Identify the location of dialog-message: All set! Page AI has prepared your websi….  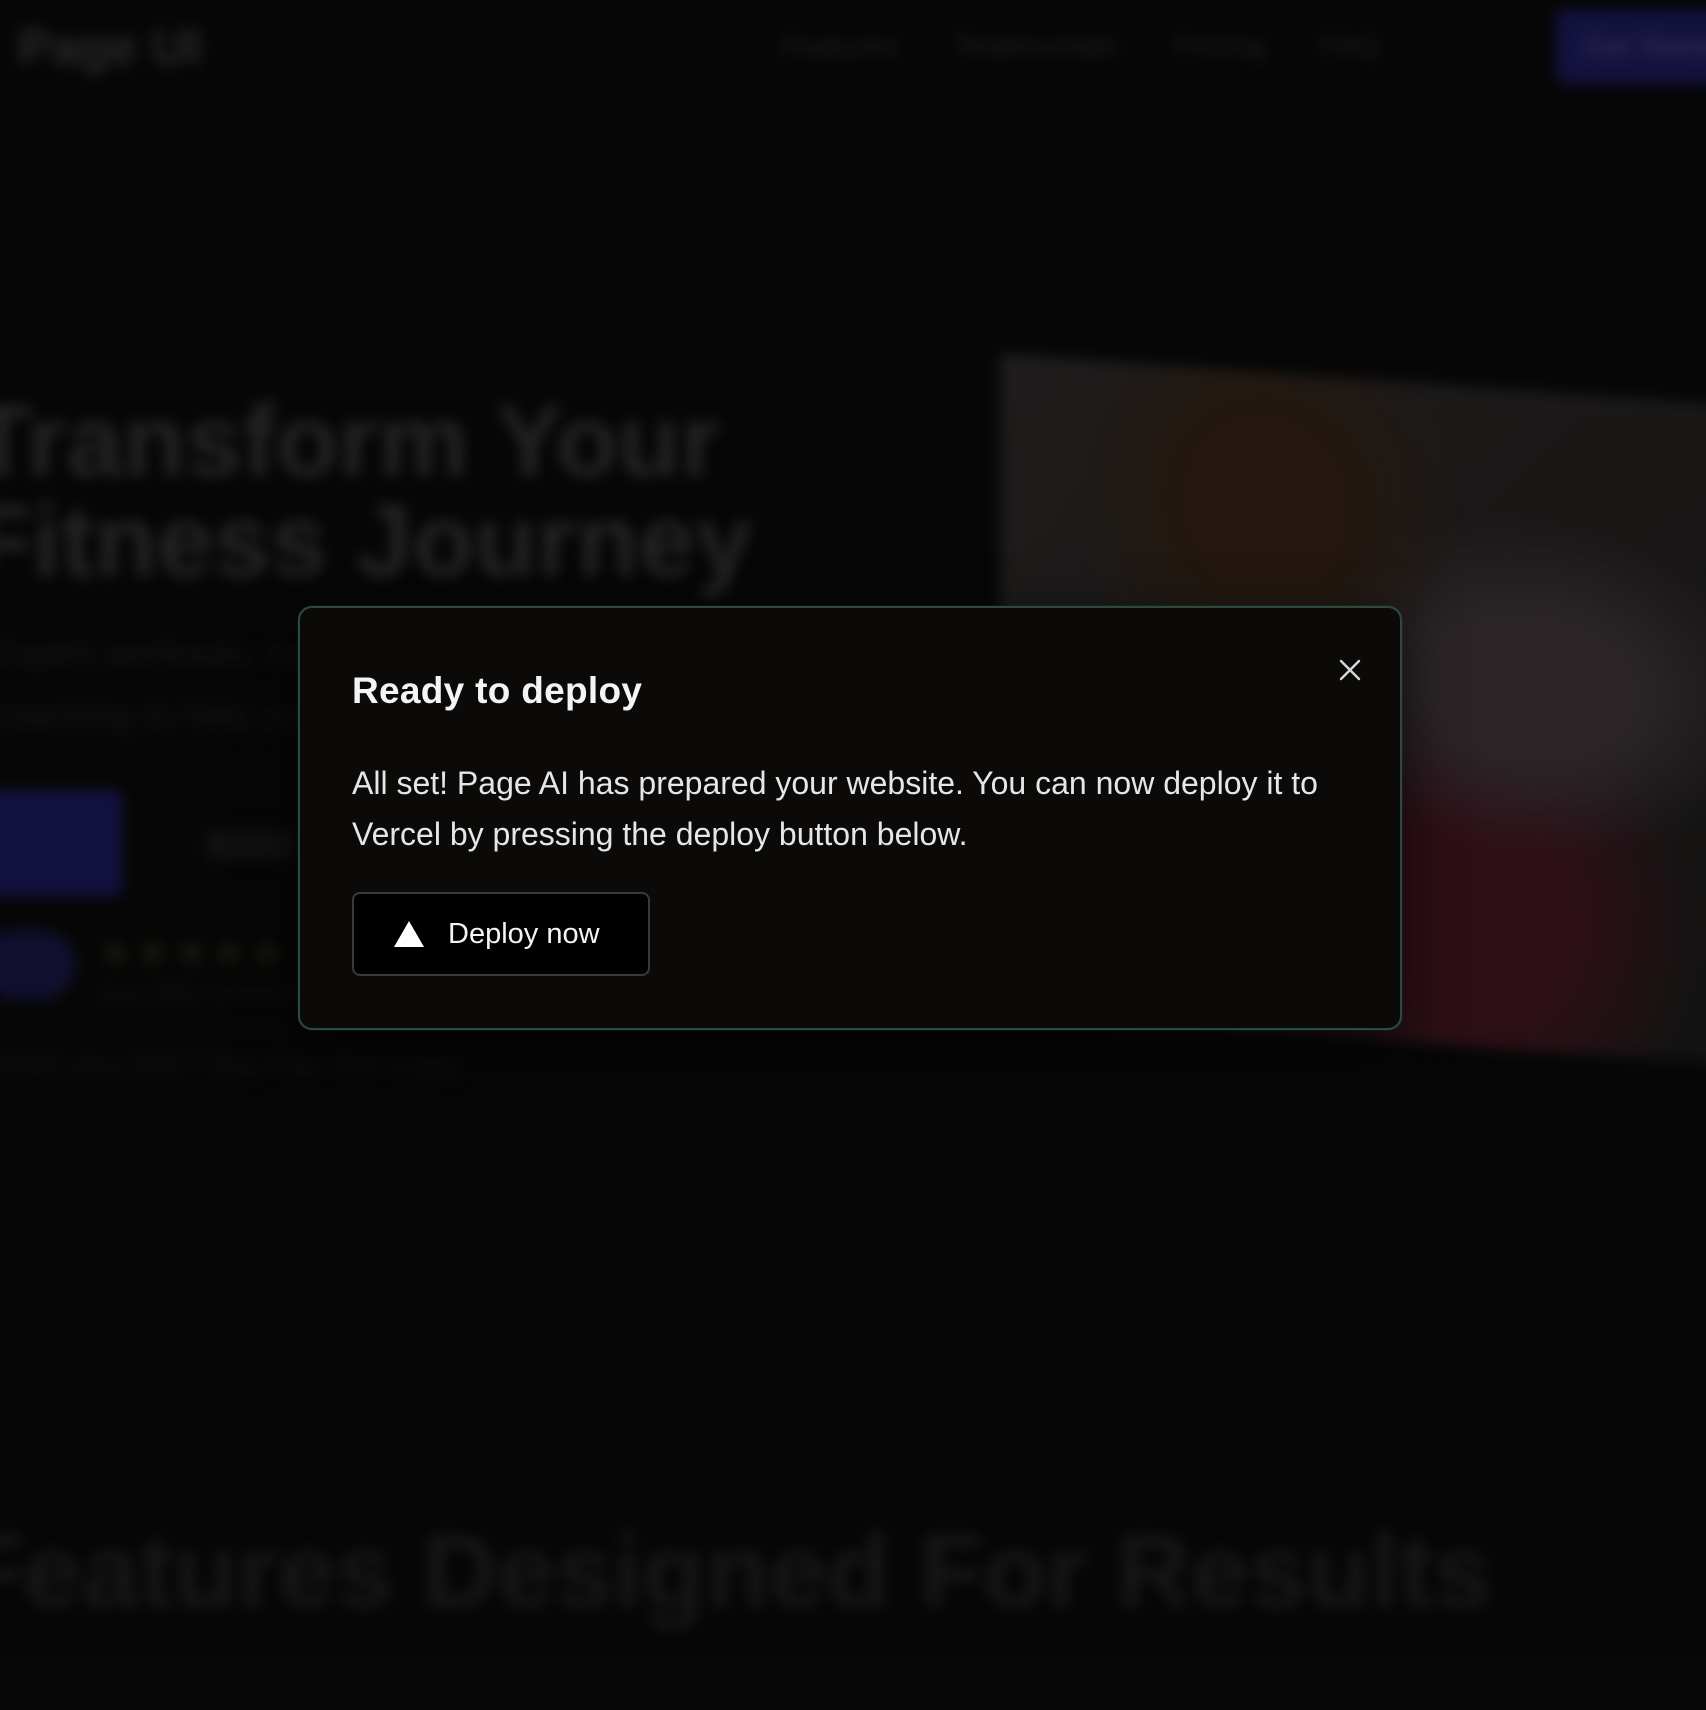
(835, 808).